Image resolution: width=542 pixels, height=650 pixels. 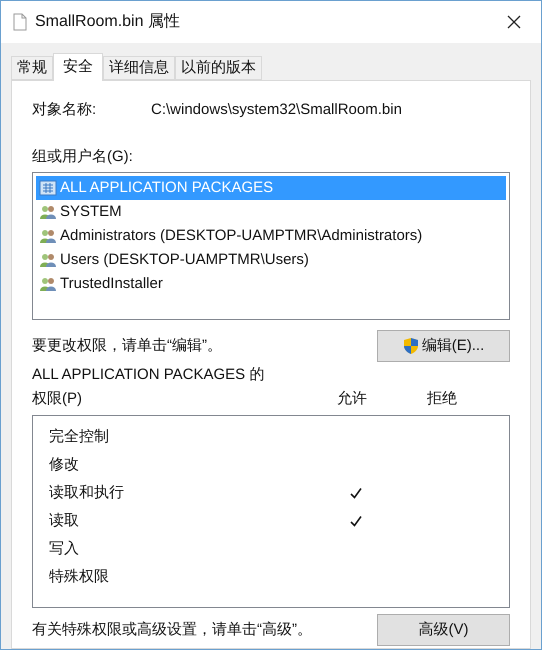 I want to click on tab: 以前的版本, so click(x=218, y=68).